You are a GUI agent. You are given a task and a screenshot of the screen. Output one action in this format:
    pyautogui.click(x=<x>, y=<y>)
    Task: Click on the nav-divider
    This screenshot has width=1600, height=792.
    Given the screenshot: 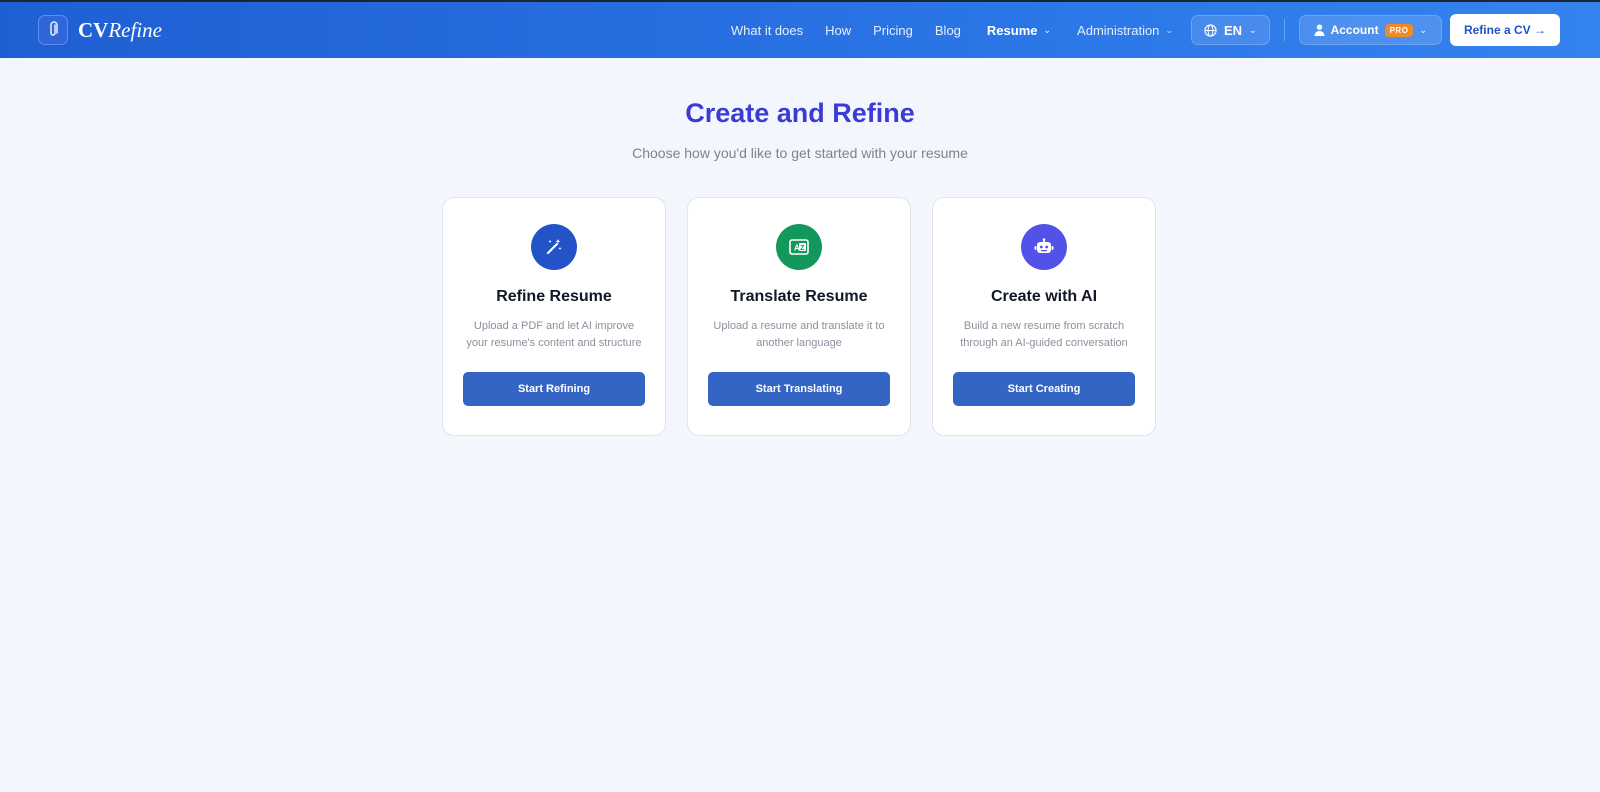 What is the action you would take?
    pyautogui.click(x=1284, y=30)
    